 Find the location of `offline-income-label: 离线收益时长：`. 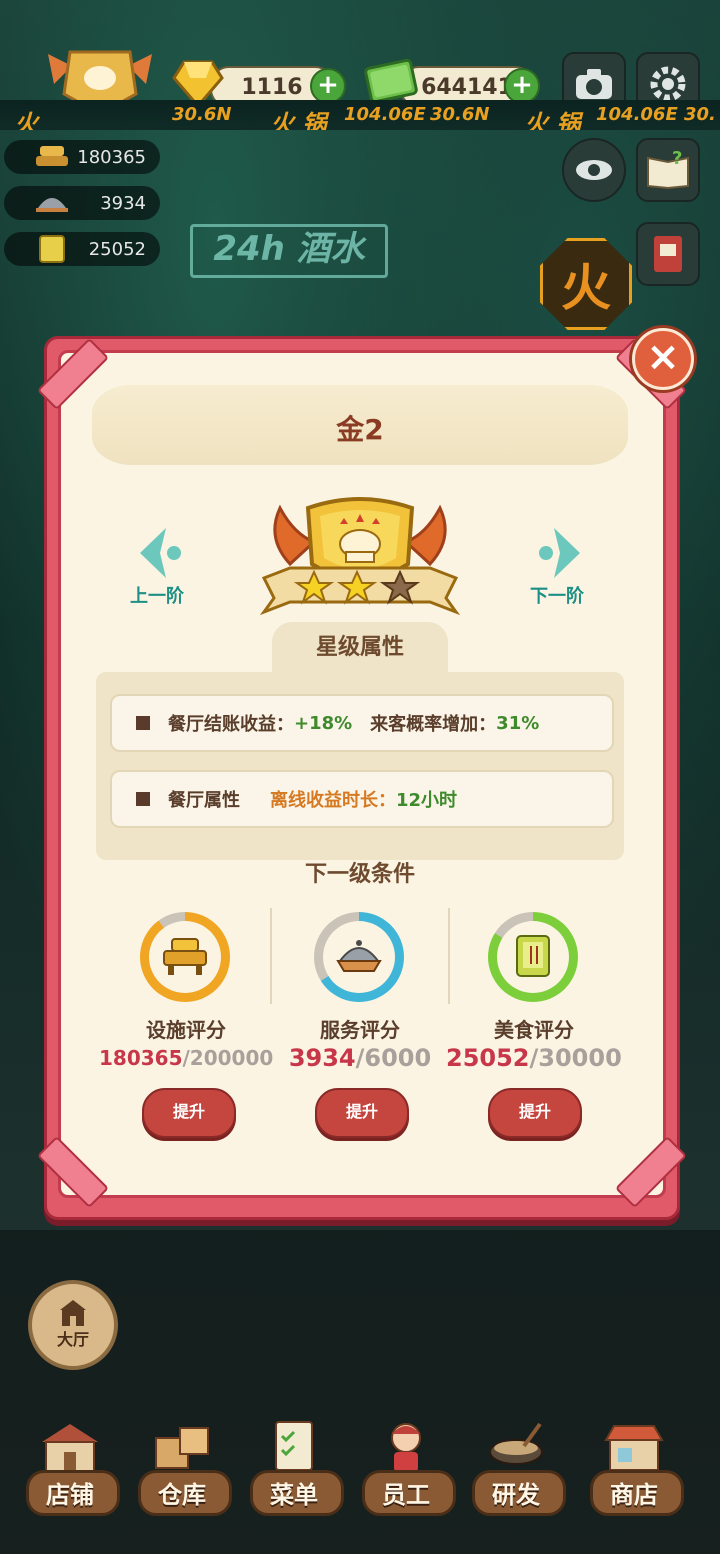

offline-income-label: 离线收益时长： is located at coordinates (333, 800).